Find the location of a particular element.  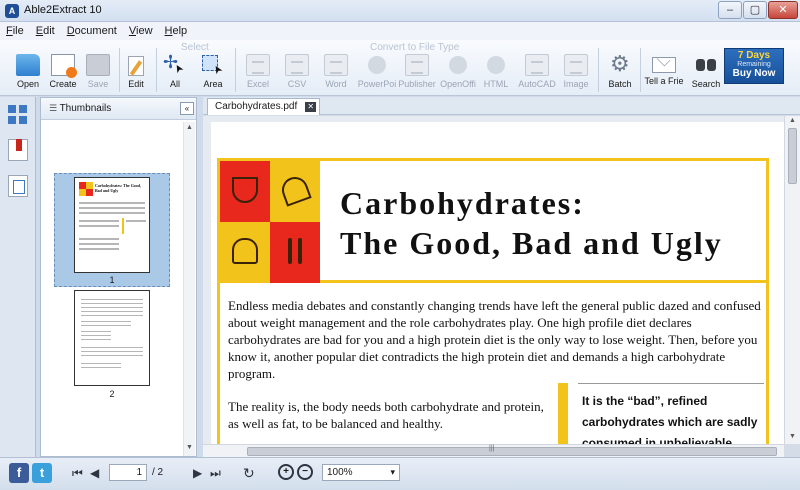

document-horizontal-scrollbar: ||| is located at coordinates (493, 450).